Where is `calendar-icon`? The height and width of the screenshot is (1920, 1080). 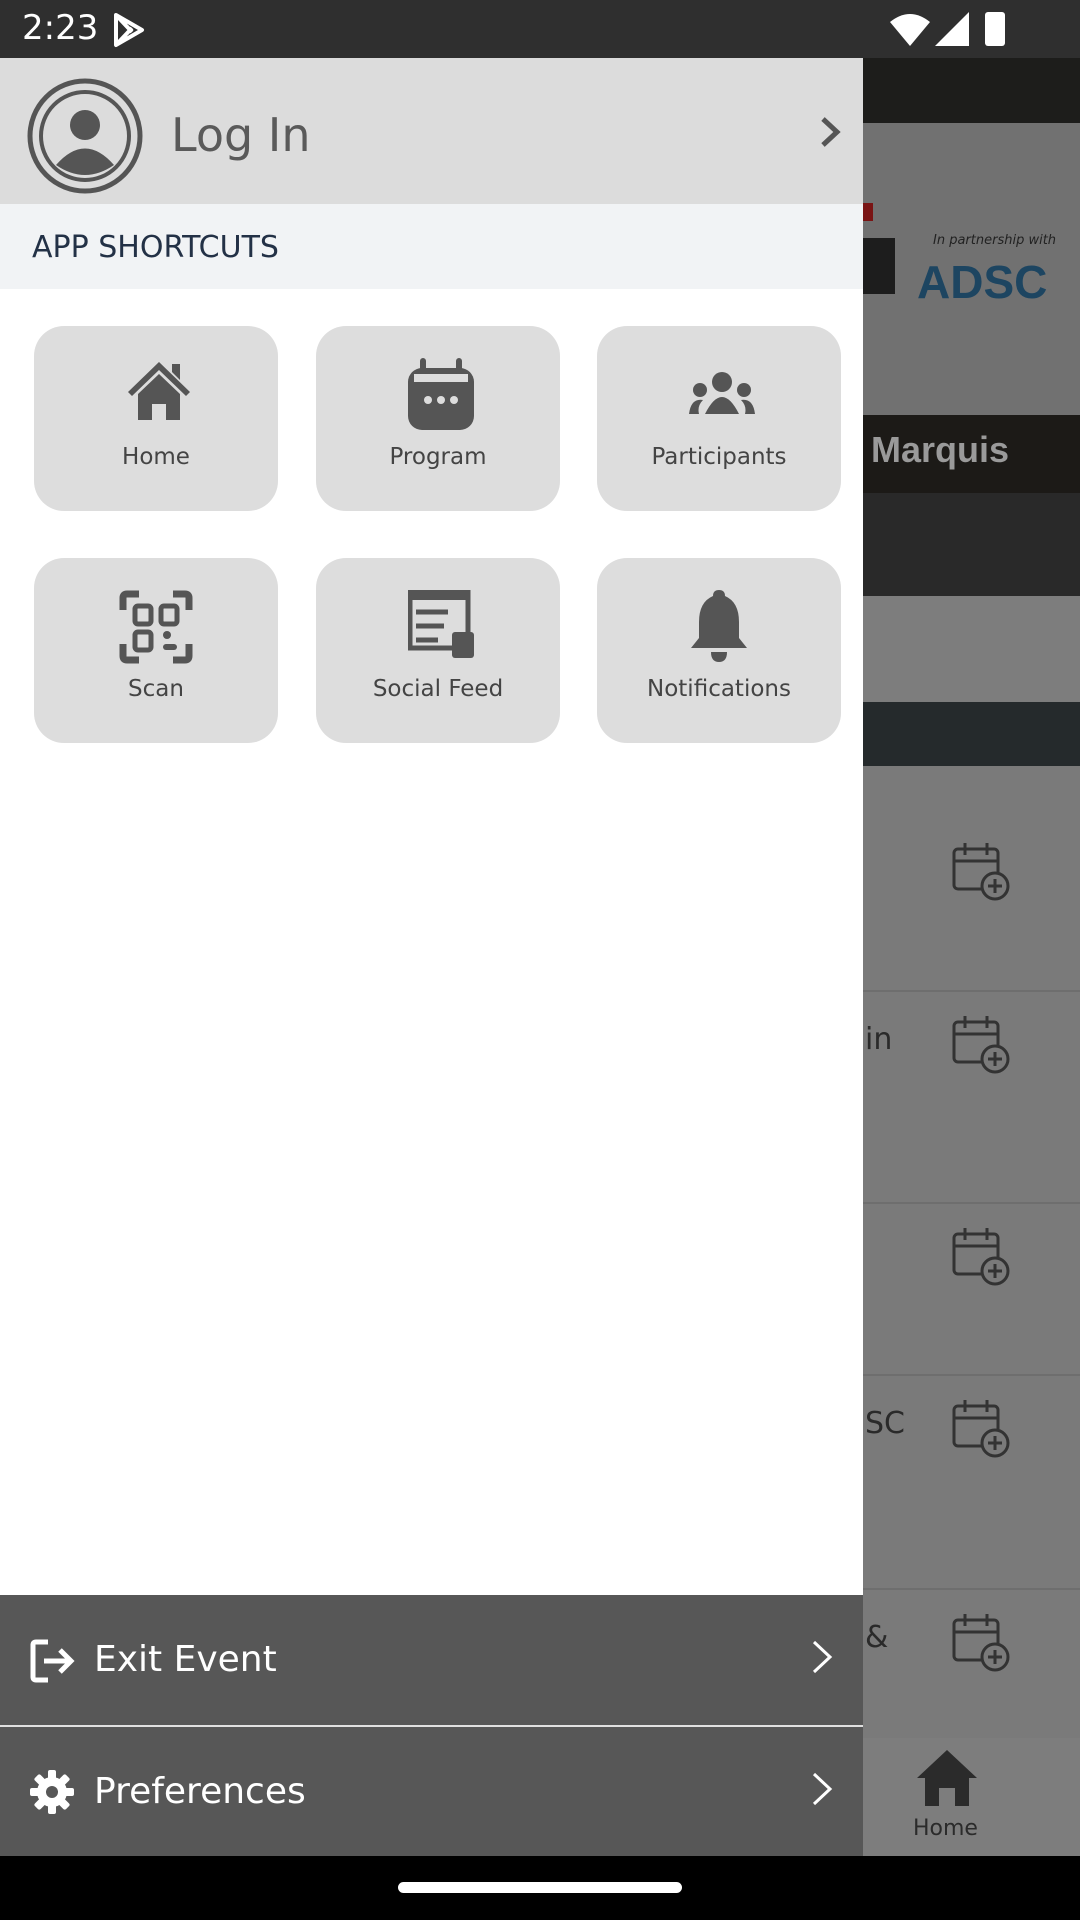 calendar-icon is located at coordinates (441, 394).